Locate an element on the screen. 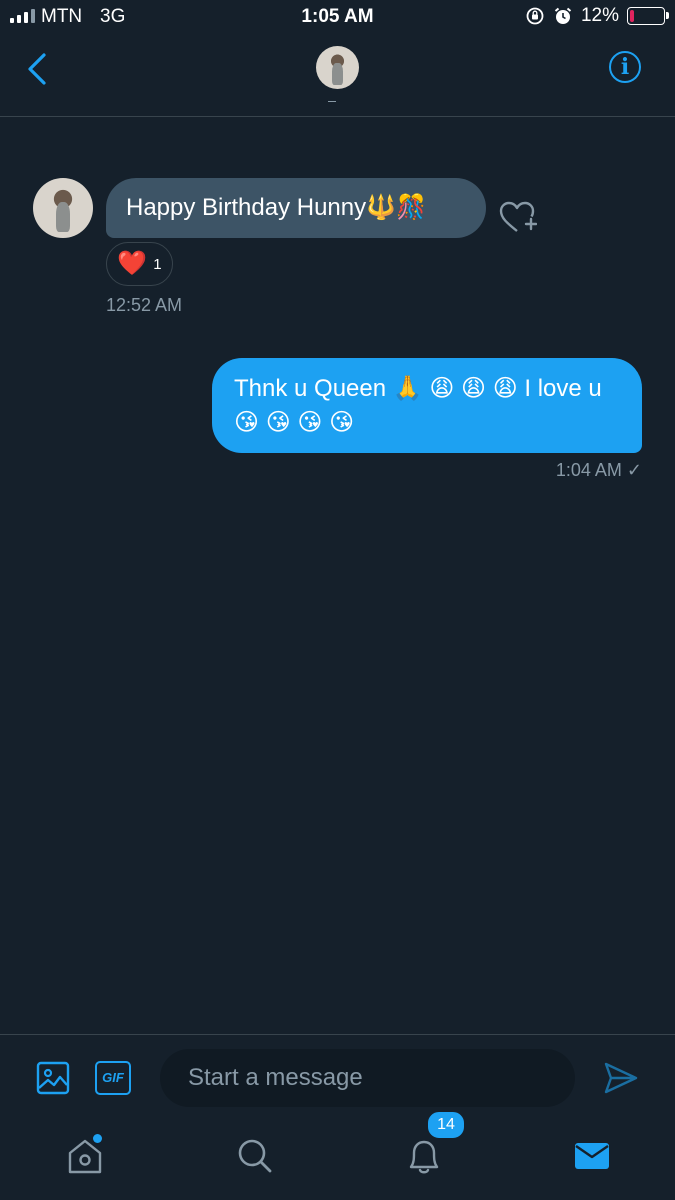 The image size is (675, 1200). gif-button: GIF is located at coordinates (113, 1078).